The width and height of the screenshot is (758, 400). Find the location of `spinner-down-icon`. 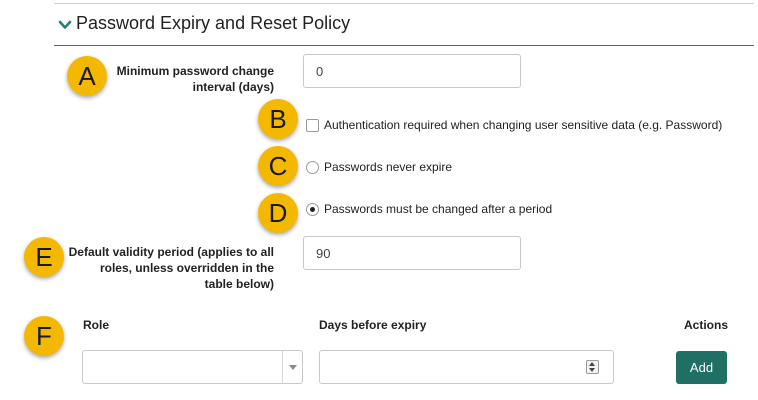

spinner-down-icon is located at coordinates (592, 370).